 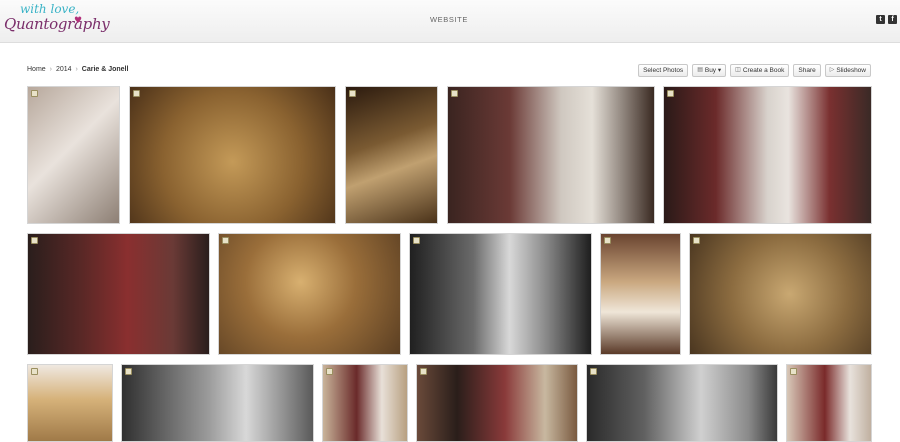 What do you see at coordinates (767, 155) in the screenshot?
I see `photo-bridesmaids-dressing` at bounding box center [767, 155].